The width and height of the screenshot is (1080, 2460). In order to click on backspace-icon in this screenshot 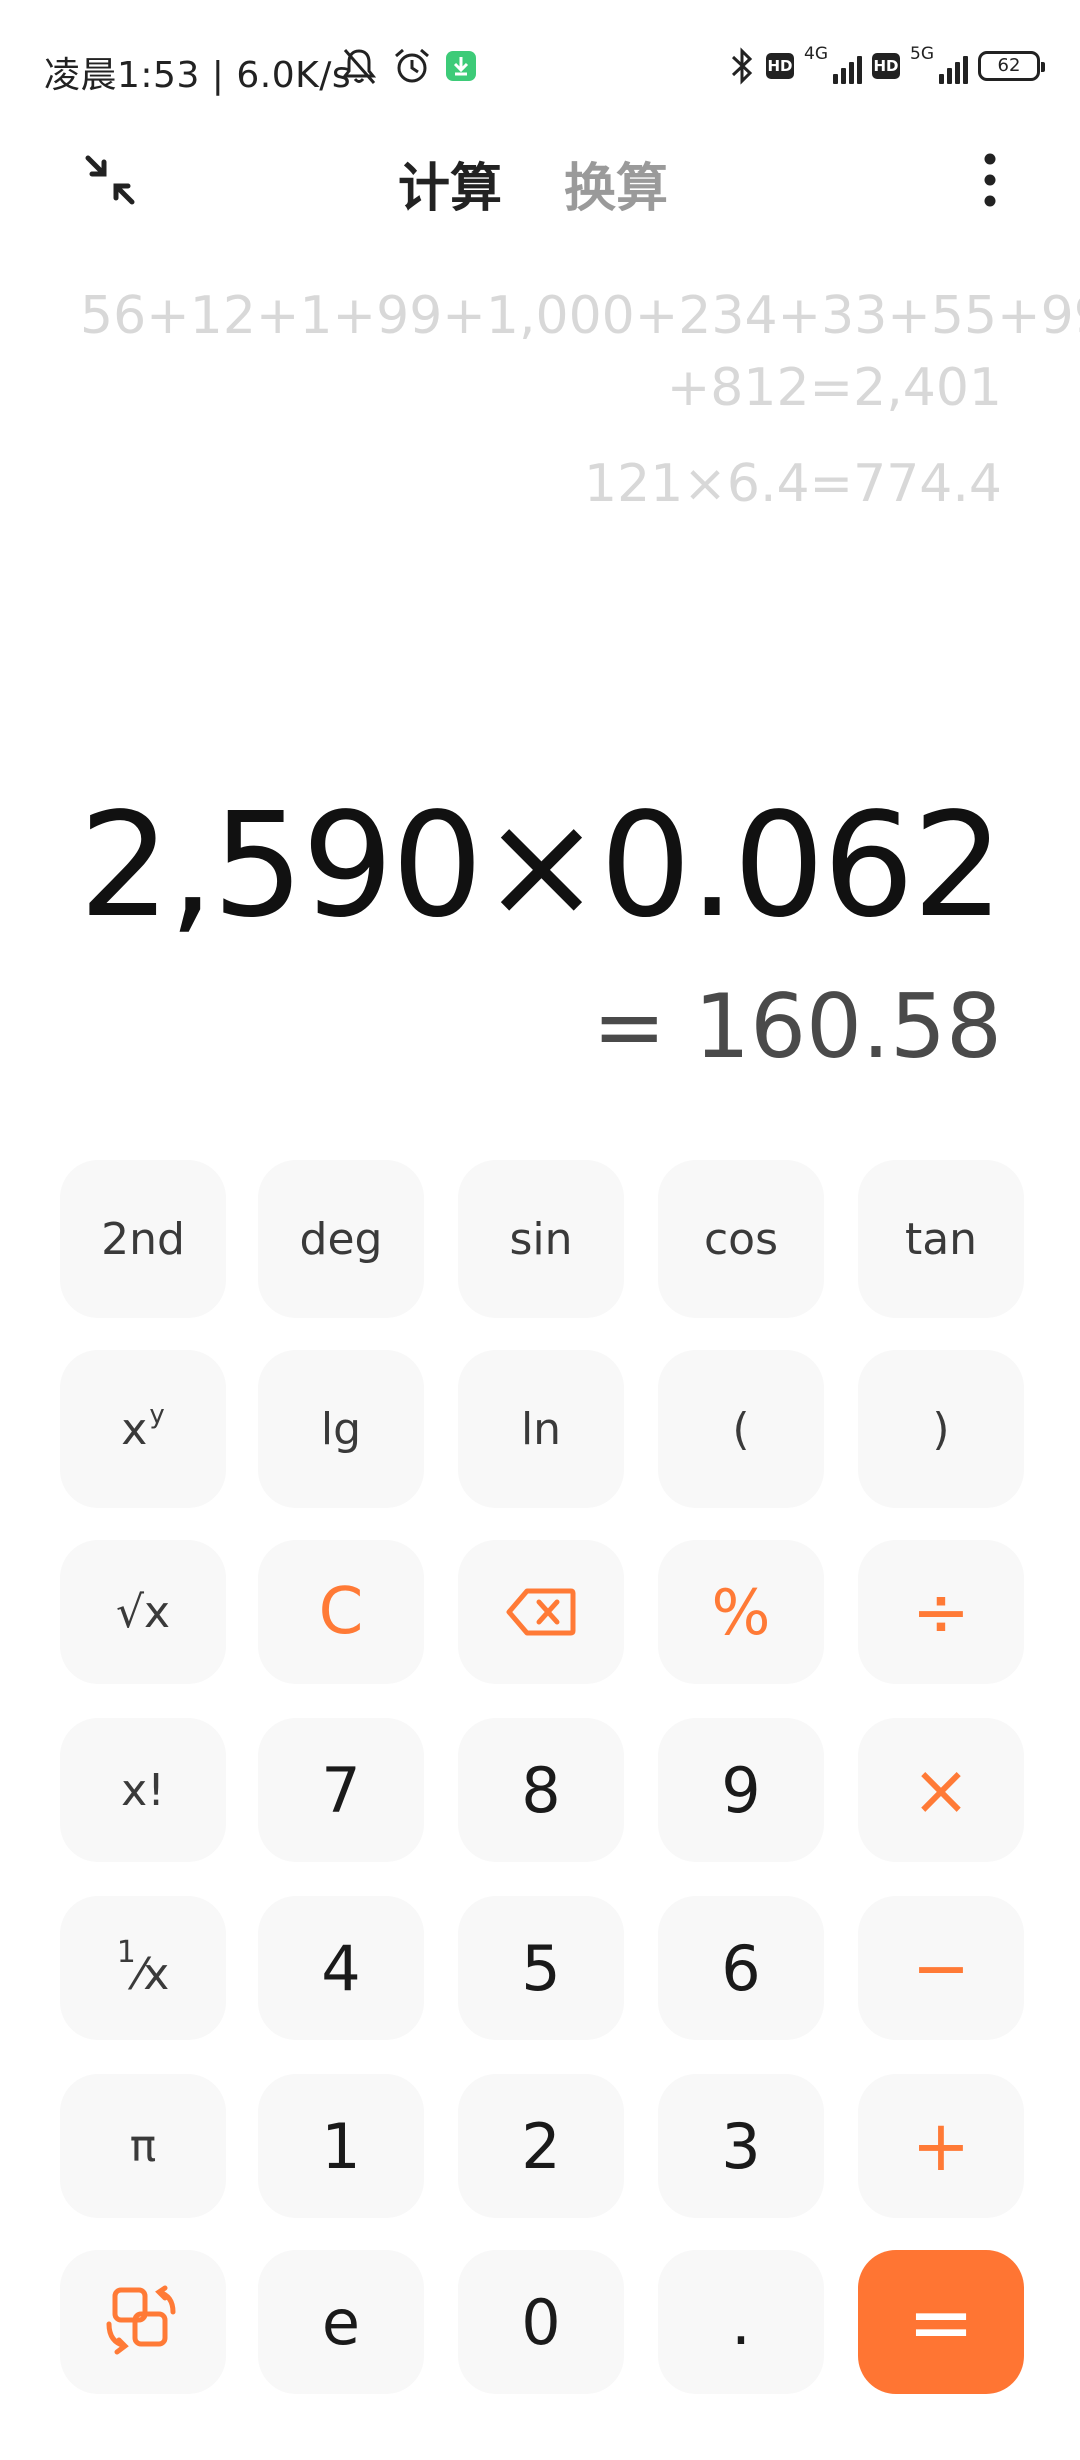, I will do `click(541, 1612)`.